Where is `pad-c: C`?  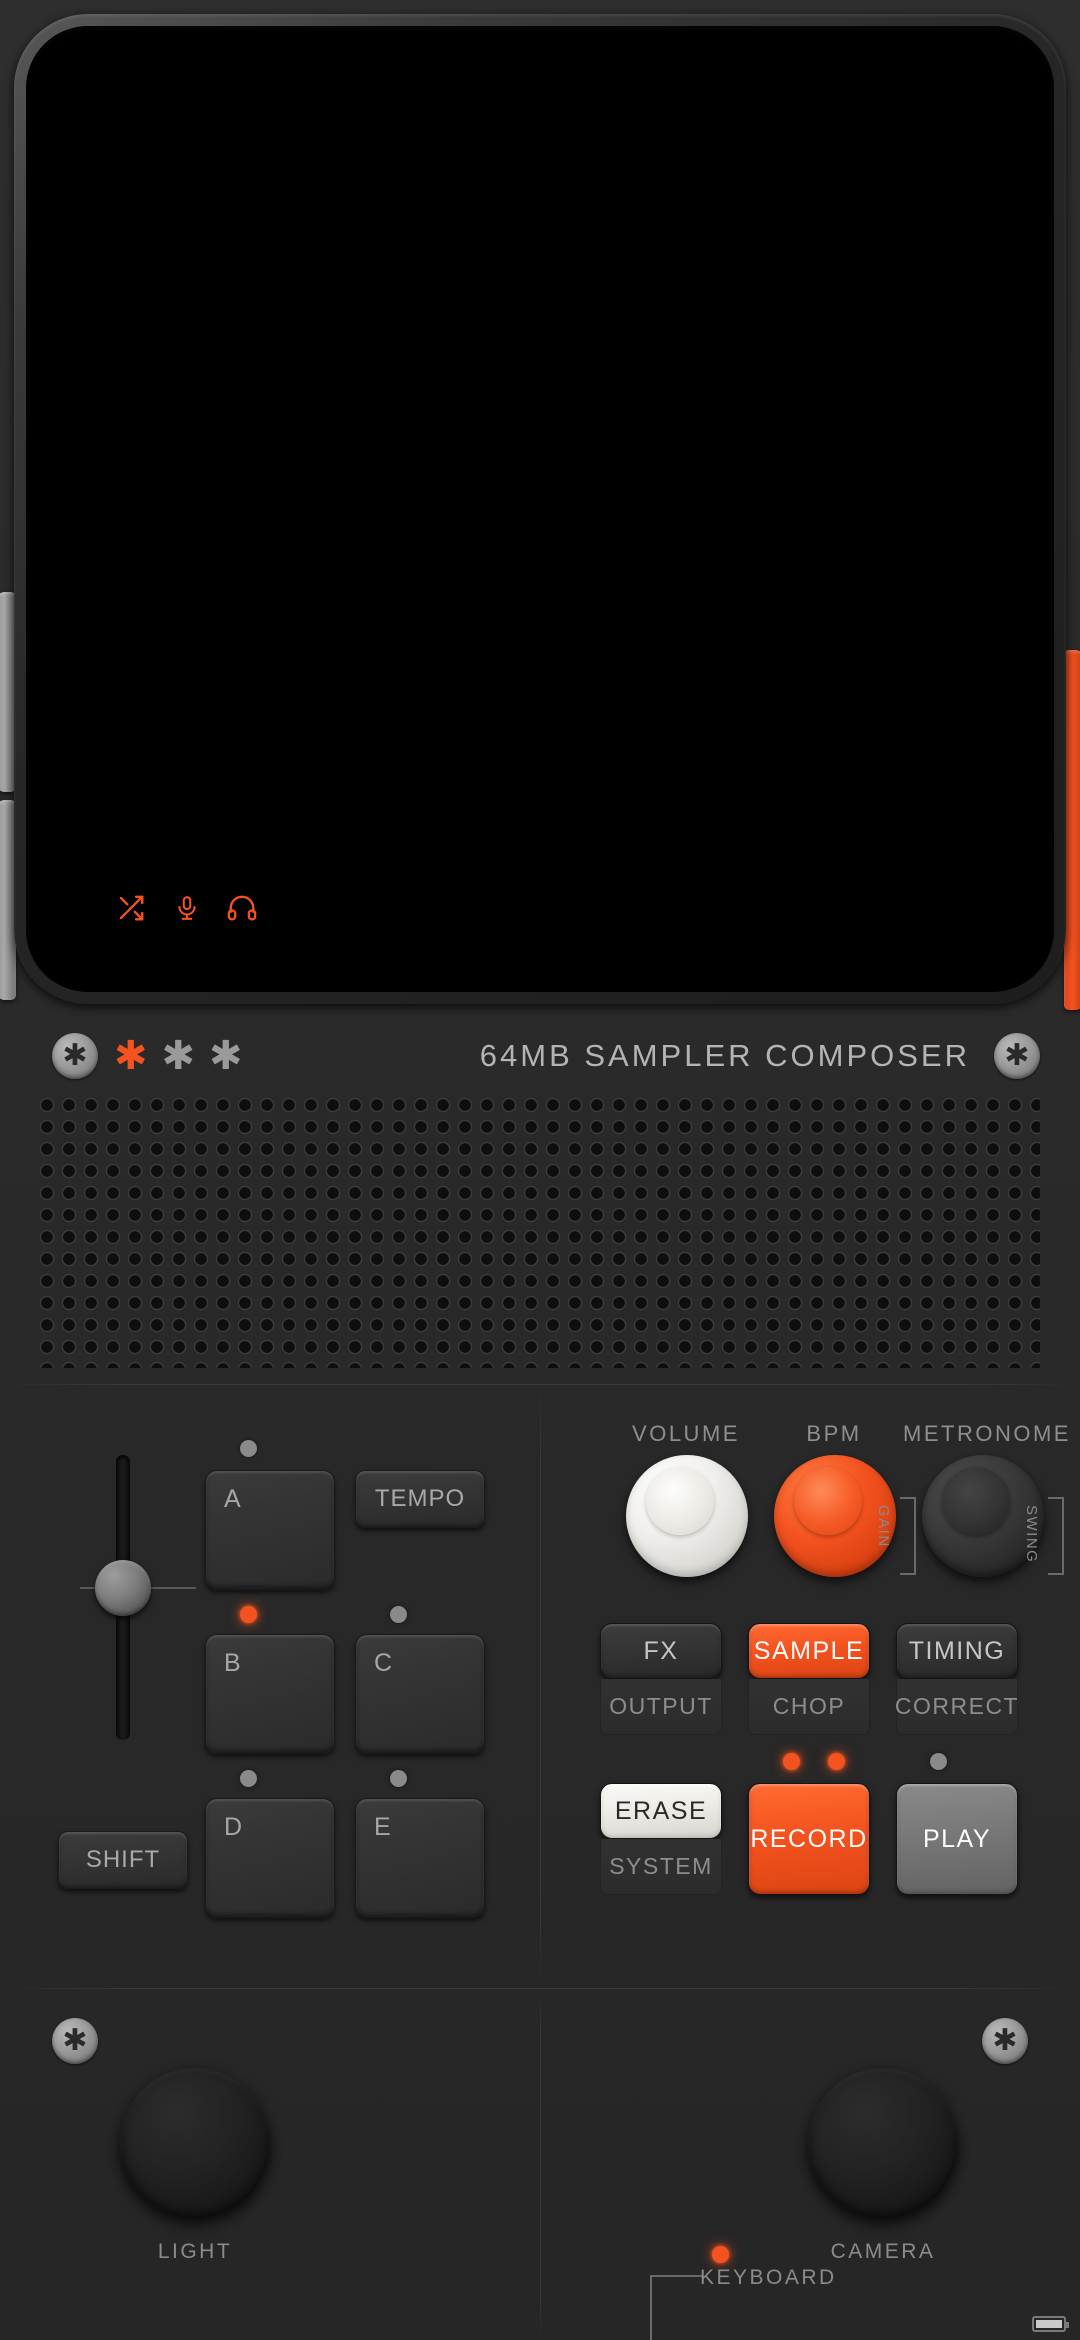 pad-c: C is located at coordinates (420, 1694).